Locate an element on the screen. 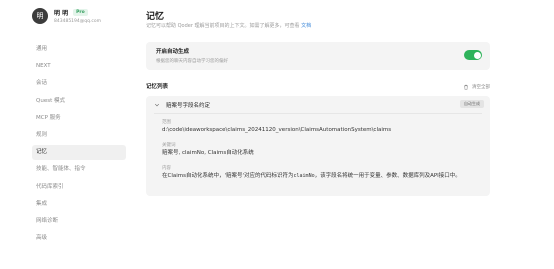 This screenshot has width=554, height=269. auto-generate-toggle is located at coordinates (473, 55).